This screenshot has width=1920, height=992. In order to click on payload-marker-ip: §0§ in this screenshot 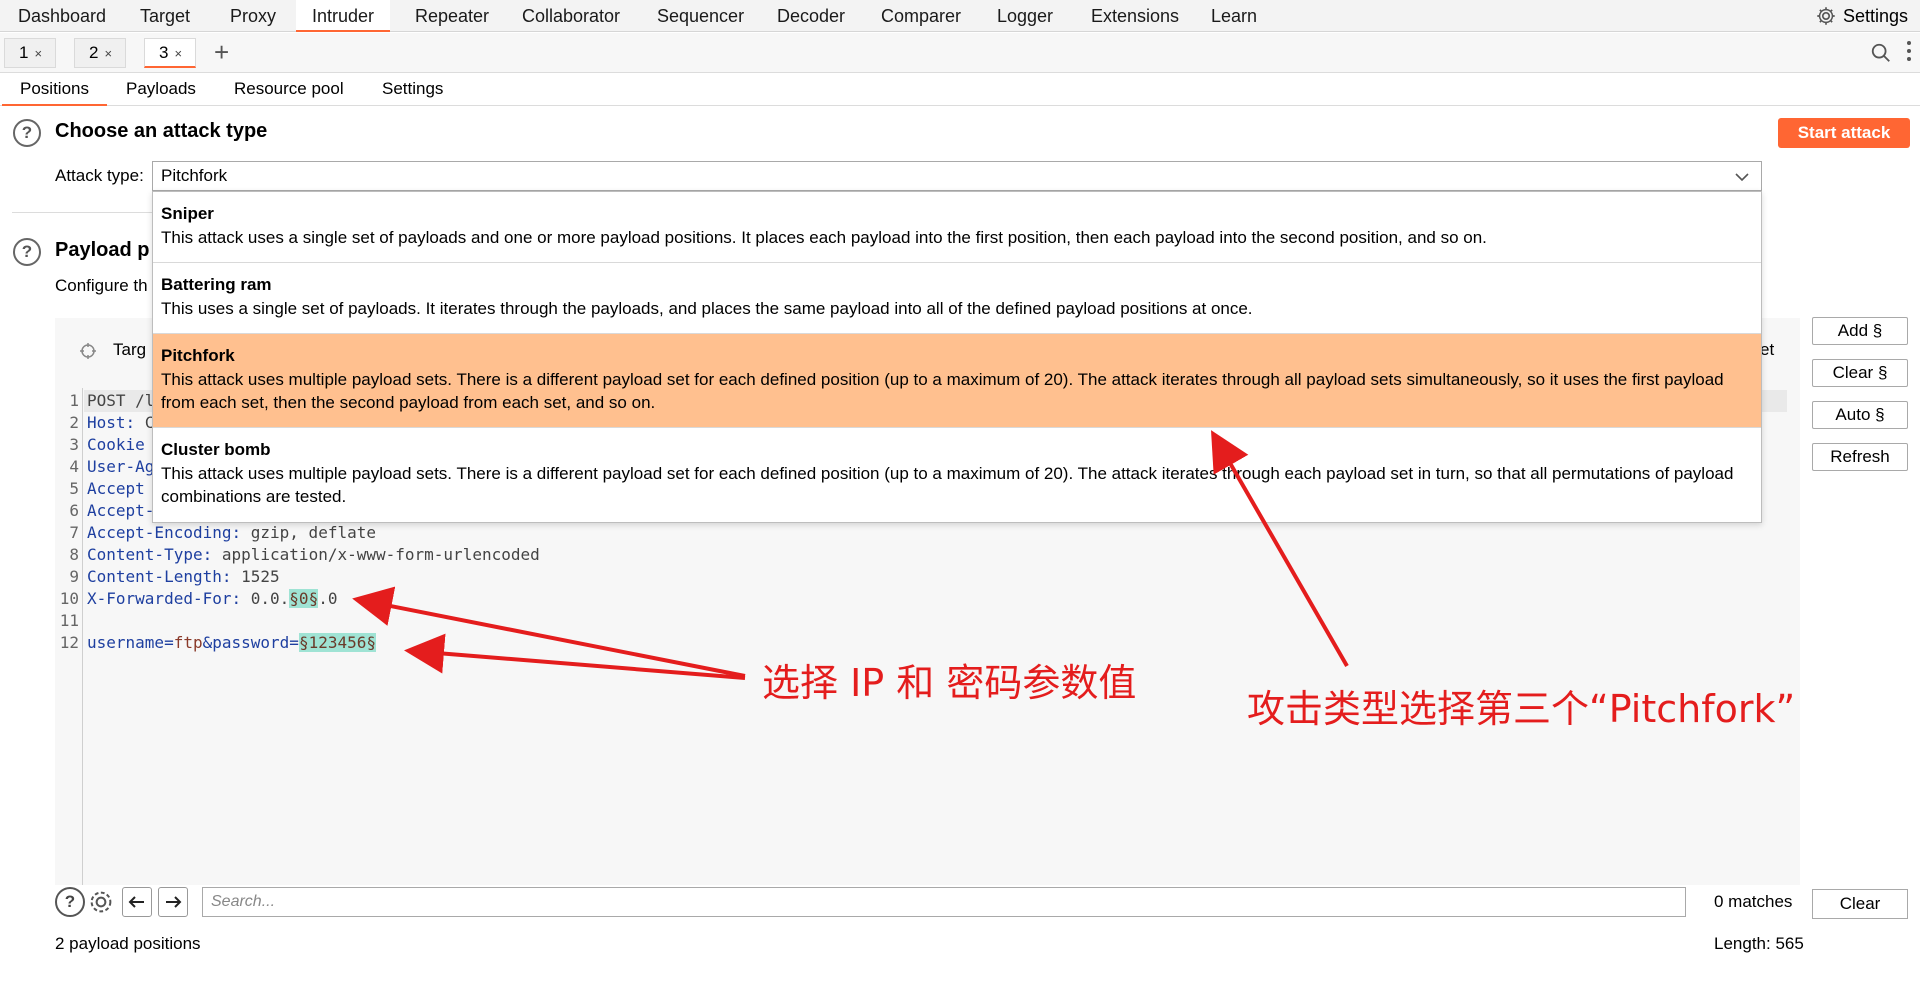, I will do `click(304, 598)`.